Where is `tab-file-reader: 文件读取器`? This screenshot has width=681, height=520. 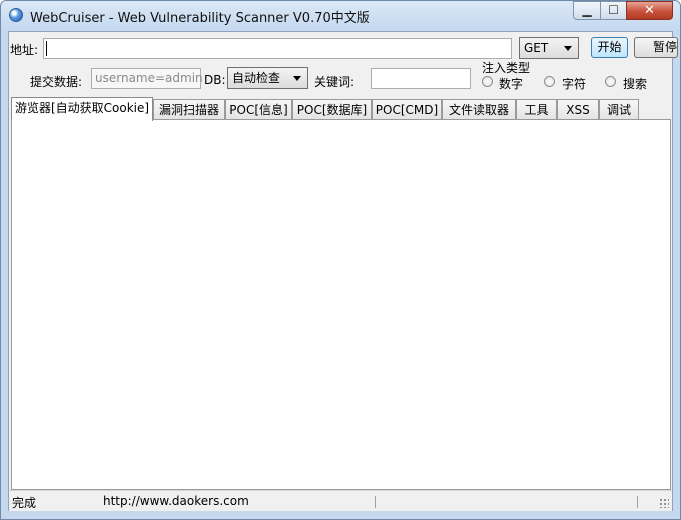
tab-file-reader: 文件读取器 is located at coordinates (479, 109).